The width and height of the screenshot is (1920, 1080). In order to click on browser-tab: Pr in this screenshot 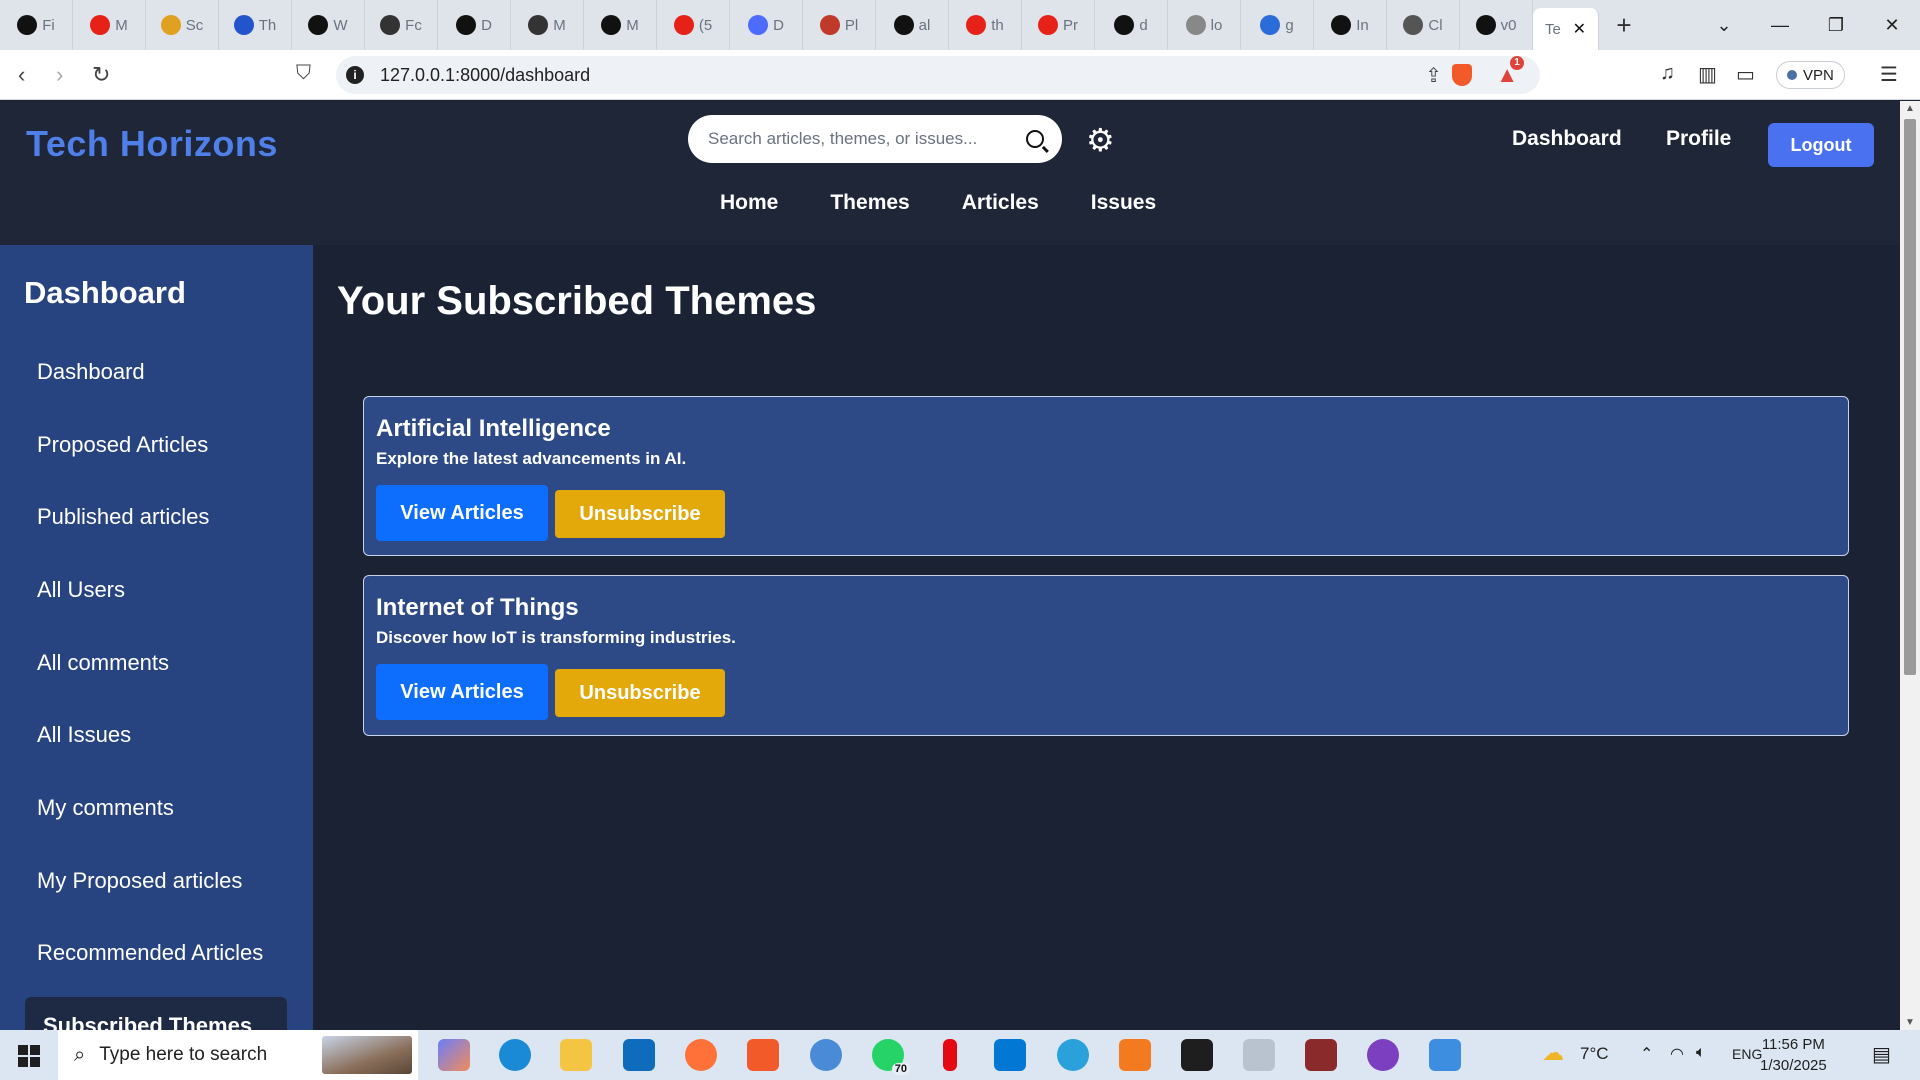, I will do `click(1058, 25)`.